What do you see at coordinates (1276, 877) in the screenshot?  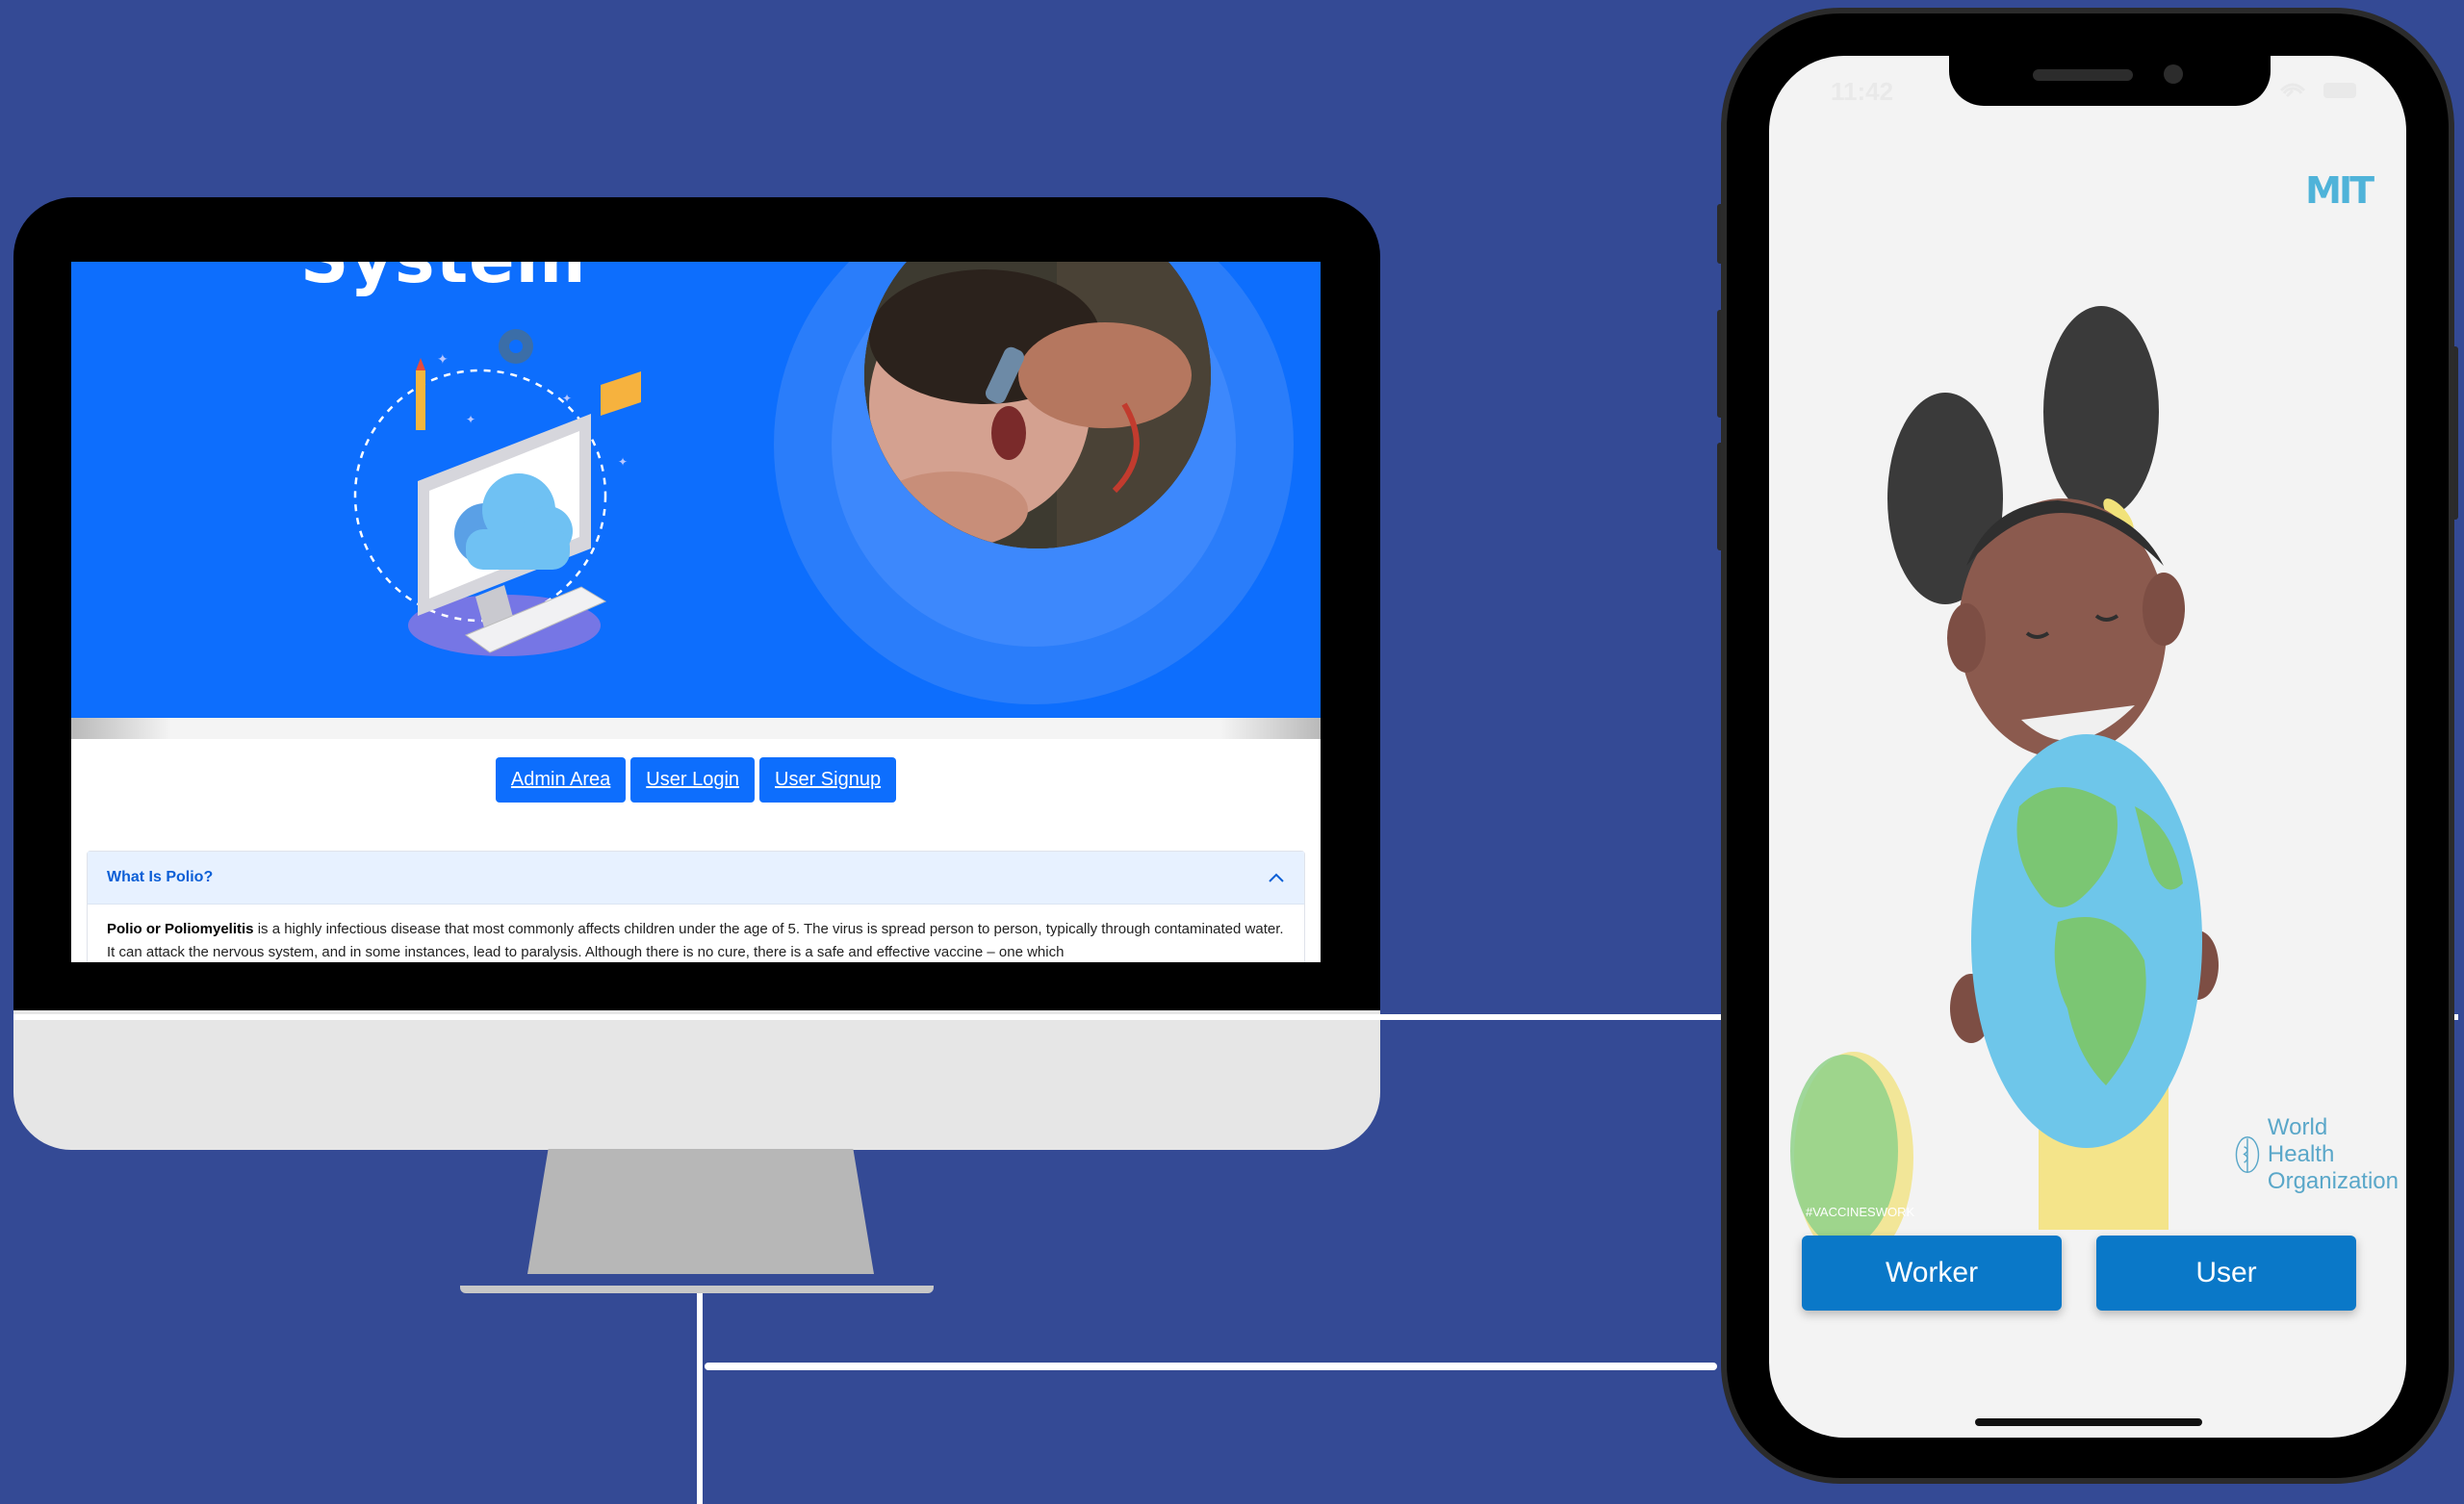 I see `chevron-up-icon` at bounding box center [1276, 877].